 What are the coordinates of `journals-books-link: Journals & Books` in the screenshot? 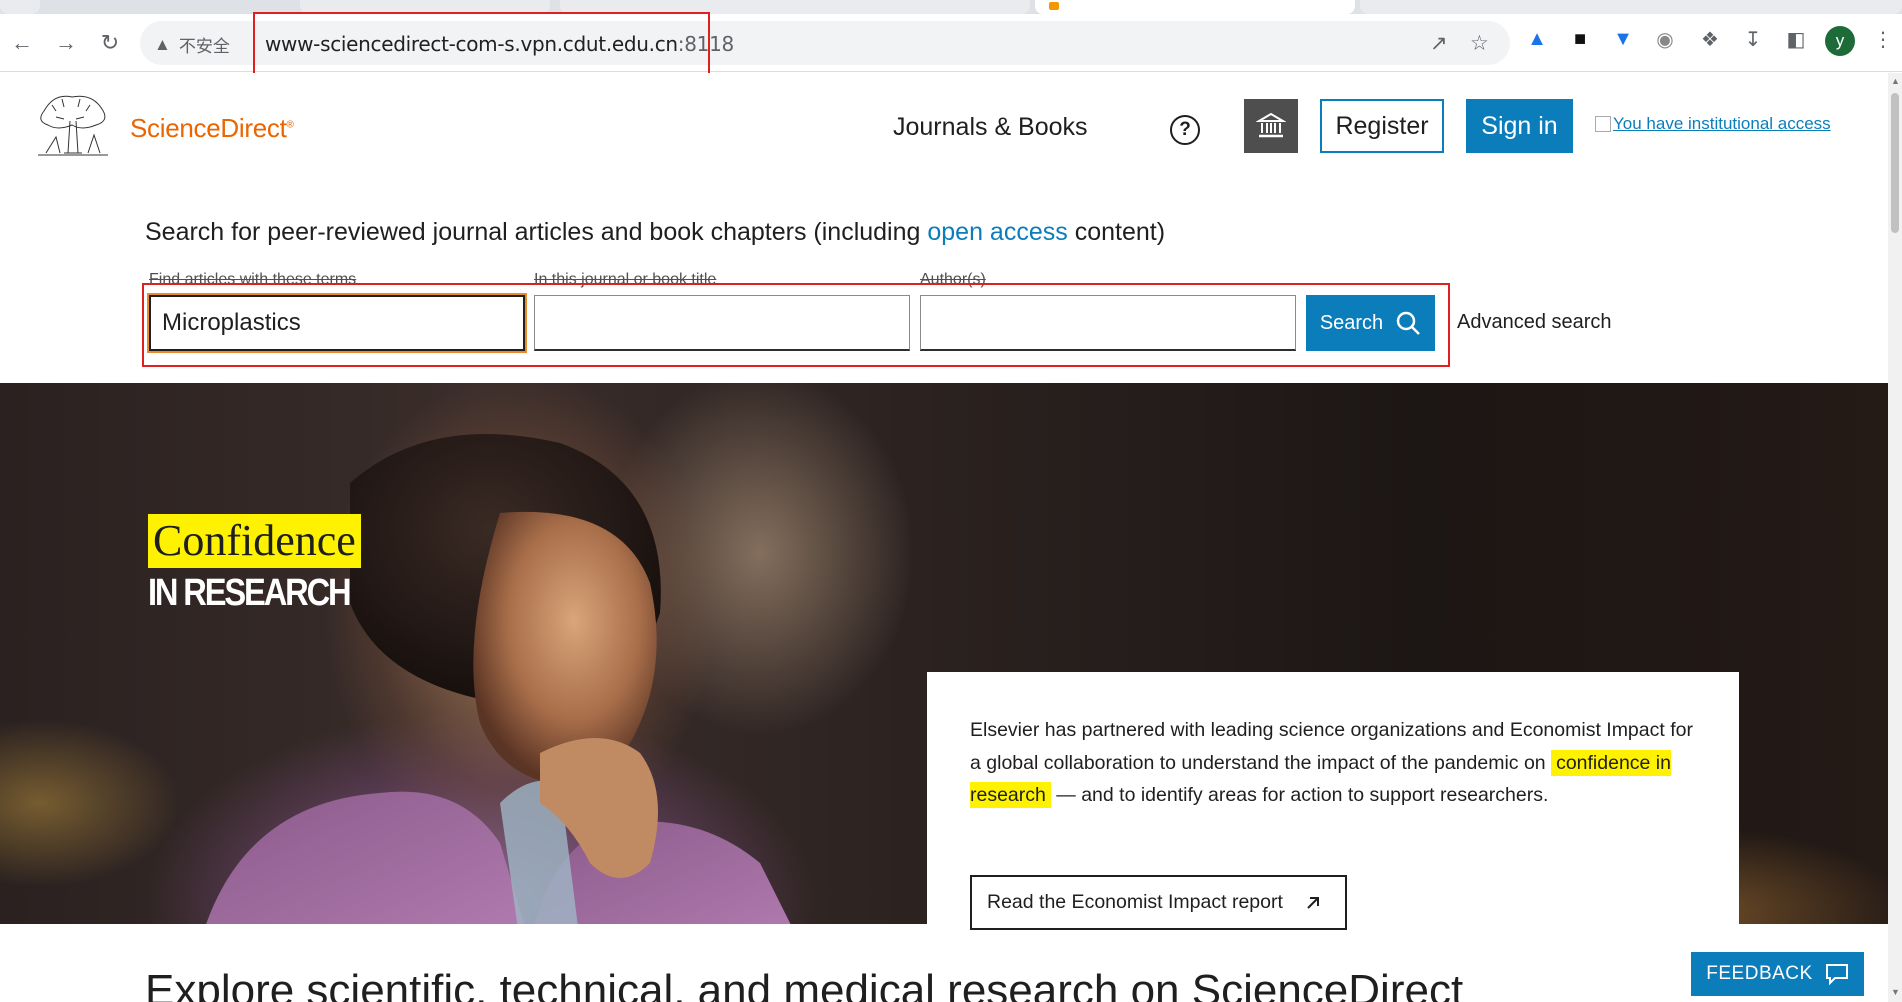 It's located at (990, 127).